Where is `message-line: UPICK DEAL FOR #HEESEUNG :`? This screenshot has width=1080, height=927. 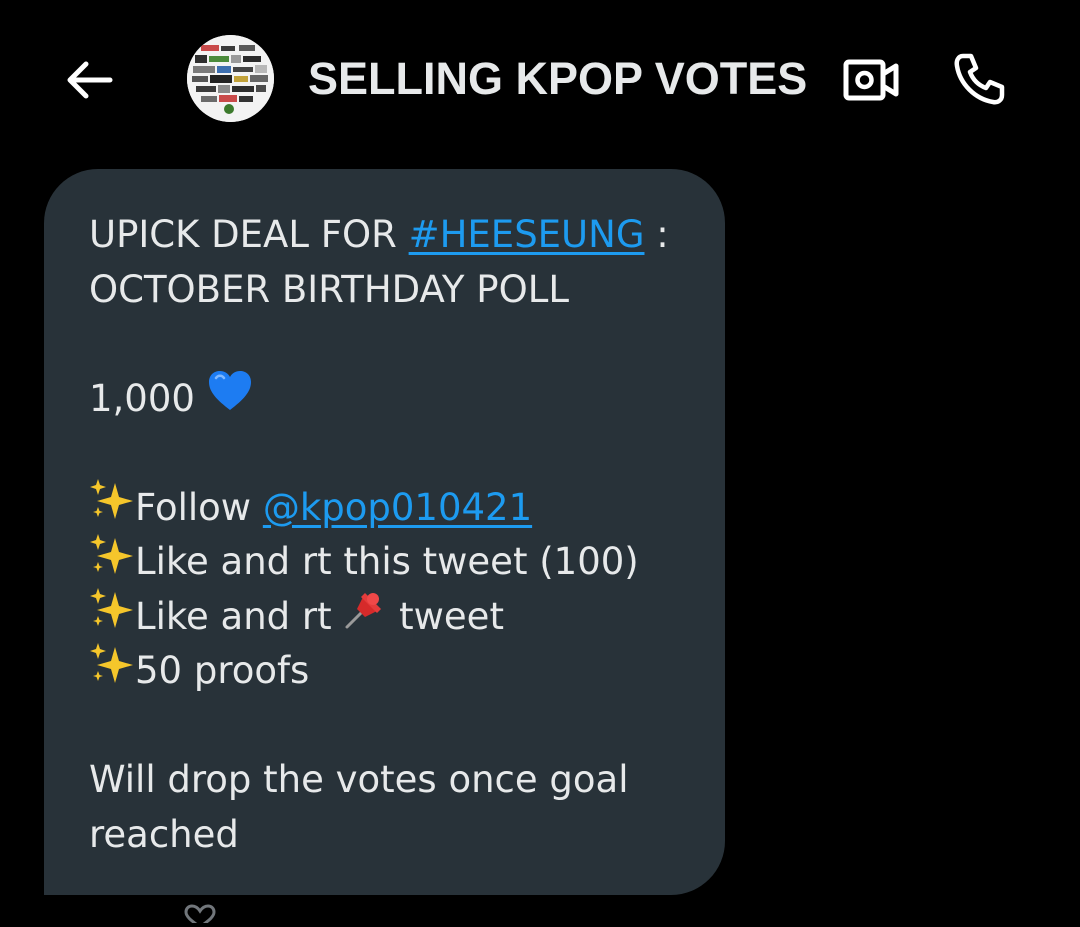
message-line: UPICK DEAL FOR #HEESEUNG : is located at coordinates (392, 235).